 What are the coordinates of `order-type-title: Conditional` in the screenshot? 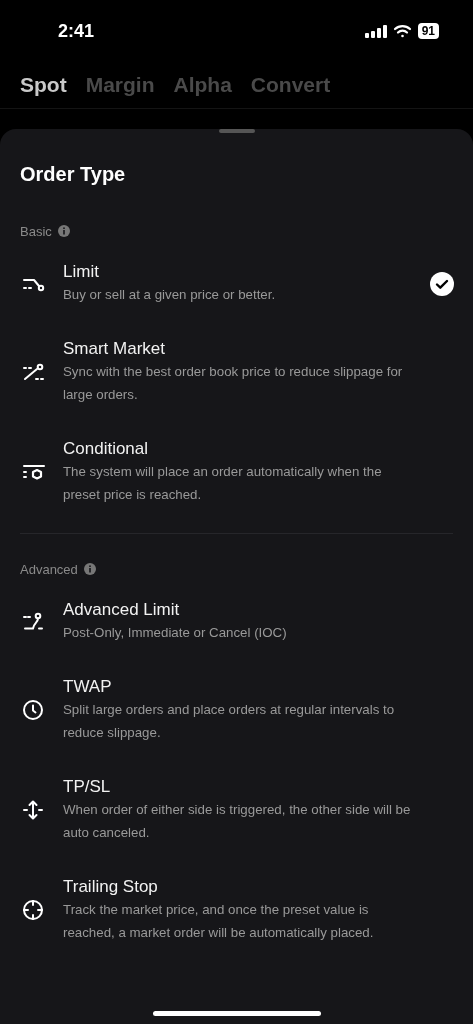 It's located at (238, 449).